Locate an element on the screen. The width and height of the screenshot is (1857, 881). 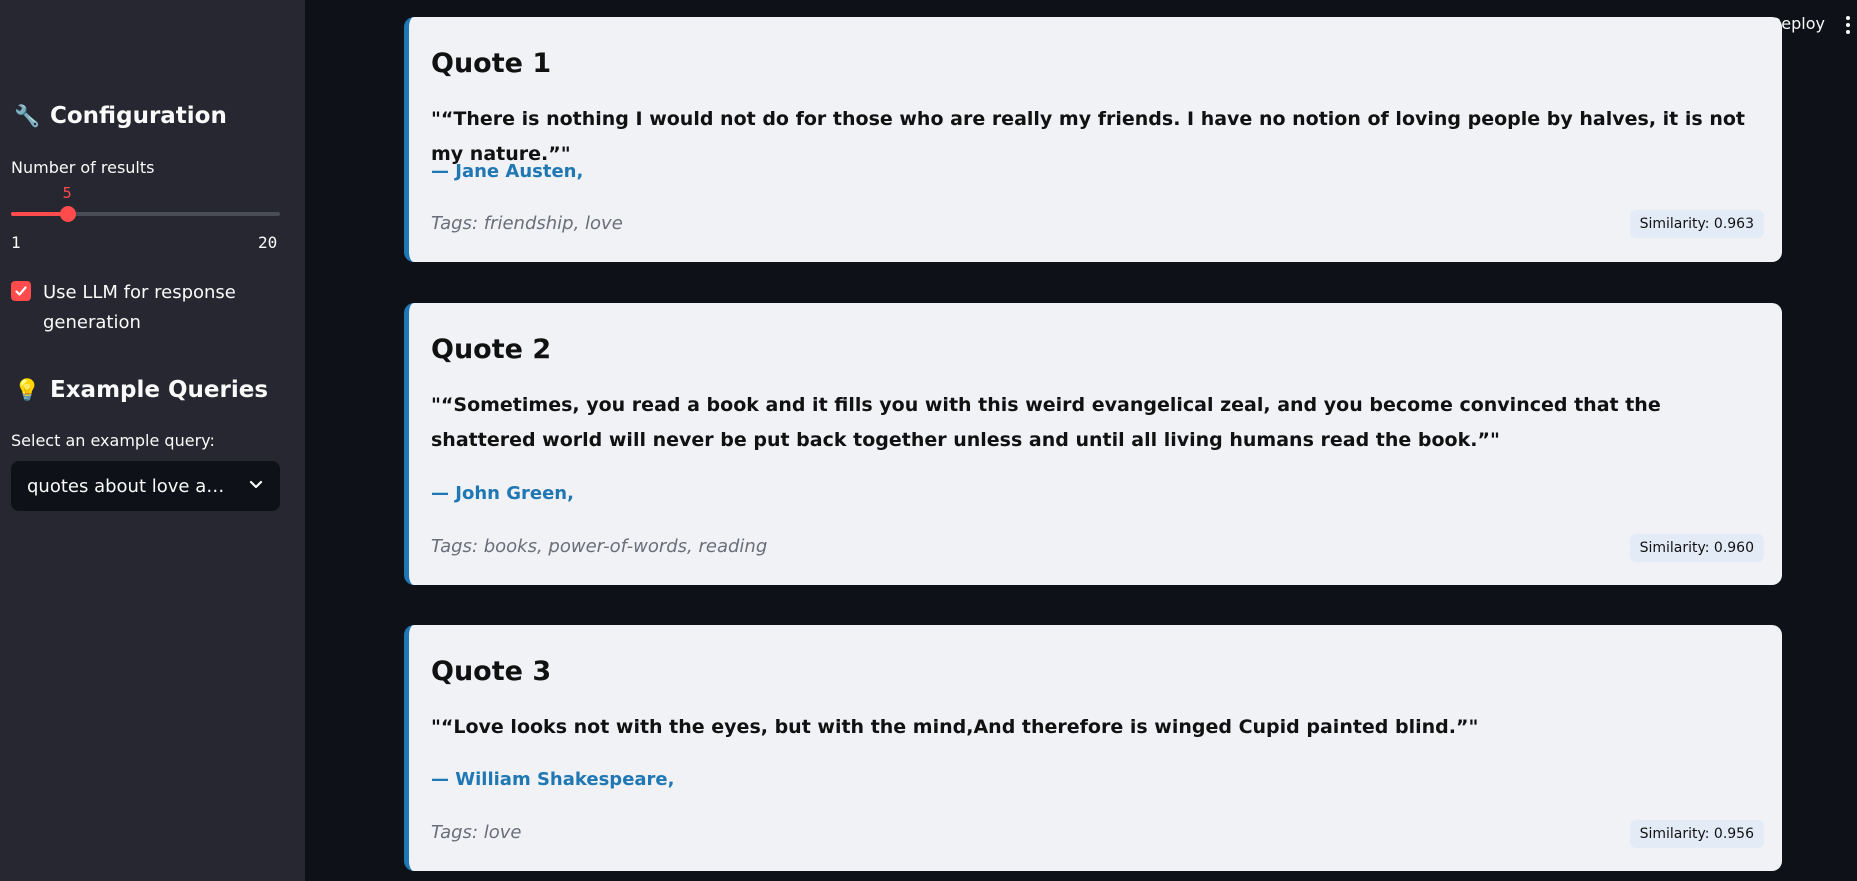
quote-title: Quote 2 is located at coordinates (491, 349).